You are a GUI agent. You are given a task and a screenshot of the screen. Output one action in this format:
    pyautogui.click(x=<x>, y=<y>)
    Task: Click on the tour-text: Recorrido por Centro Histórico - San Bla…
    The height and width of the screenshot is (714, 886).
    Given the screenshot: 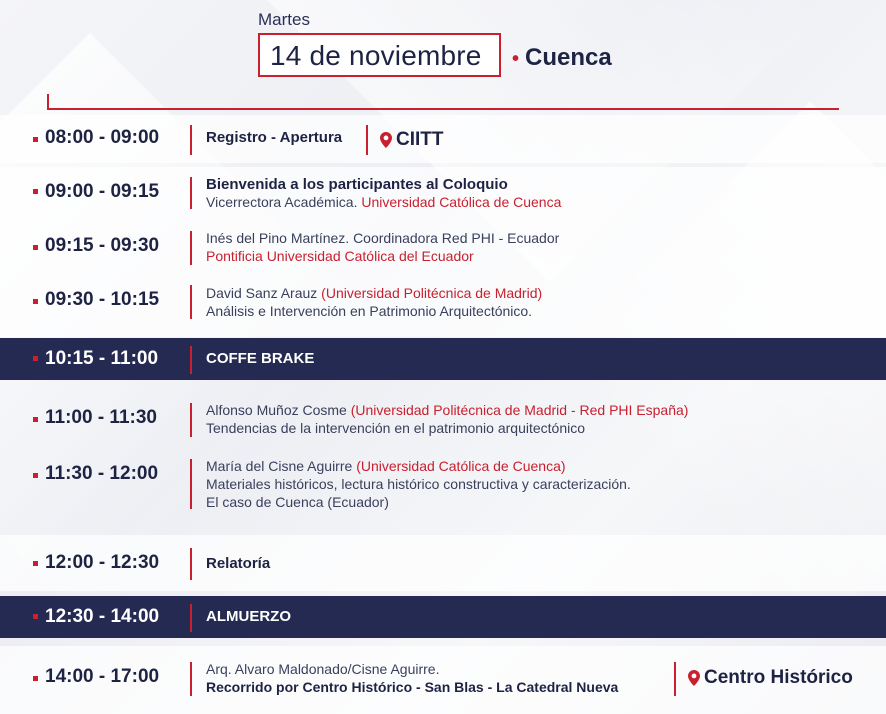 What is the action you would take?
    pyautogui.click(x=412, y=687)
    